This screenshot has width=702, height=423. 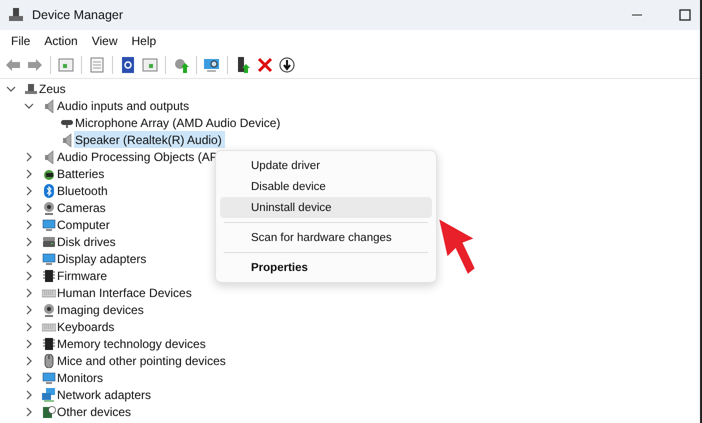 I want to click on document-icon, so click(x=97, y=65).